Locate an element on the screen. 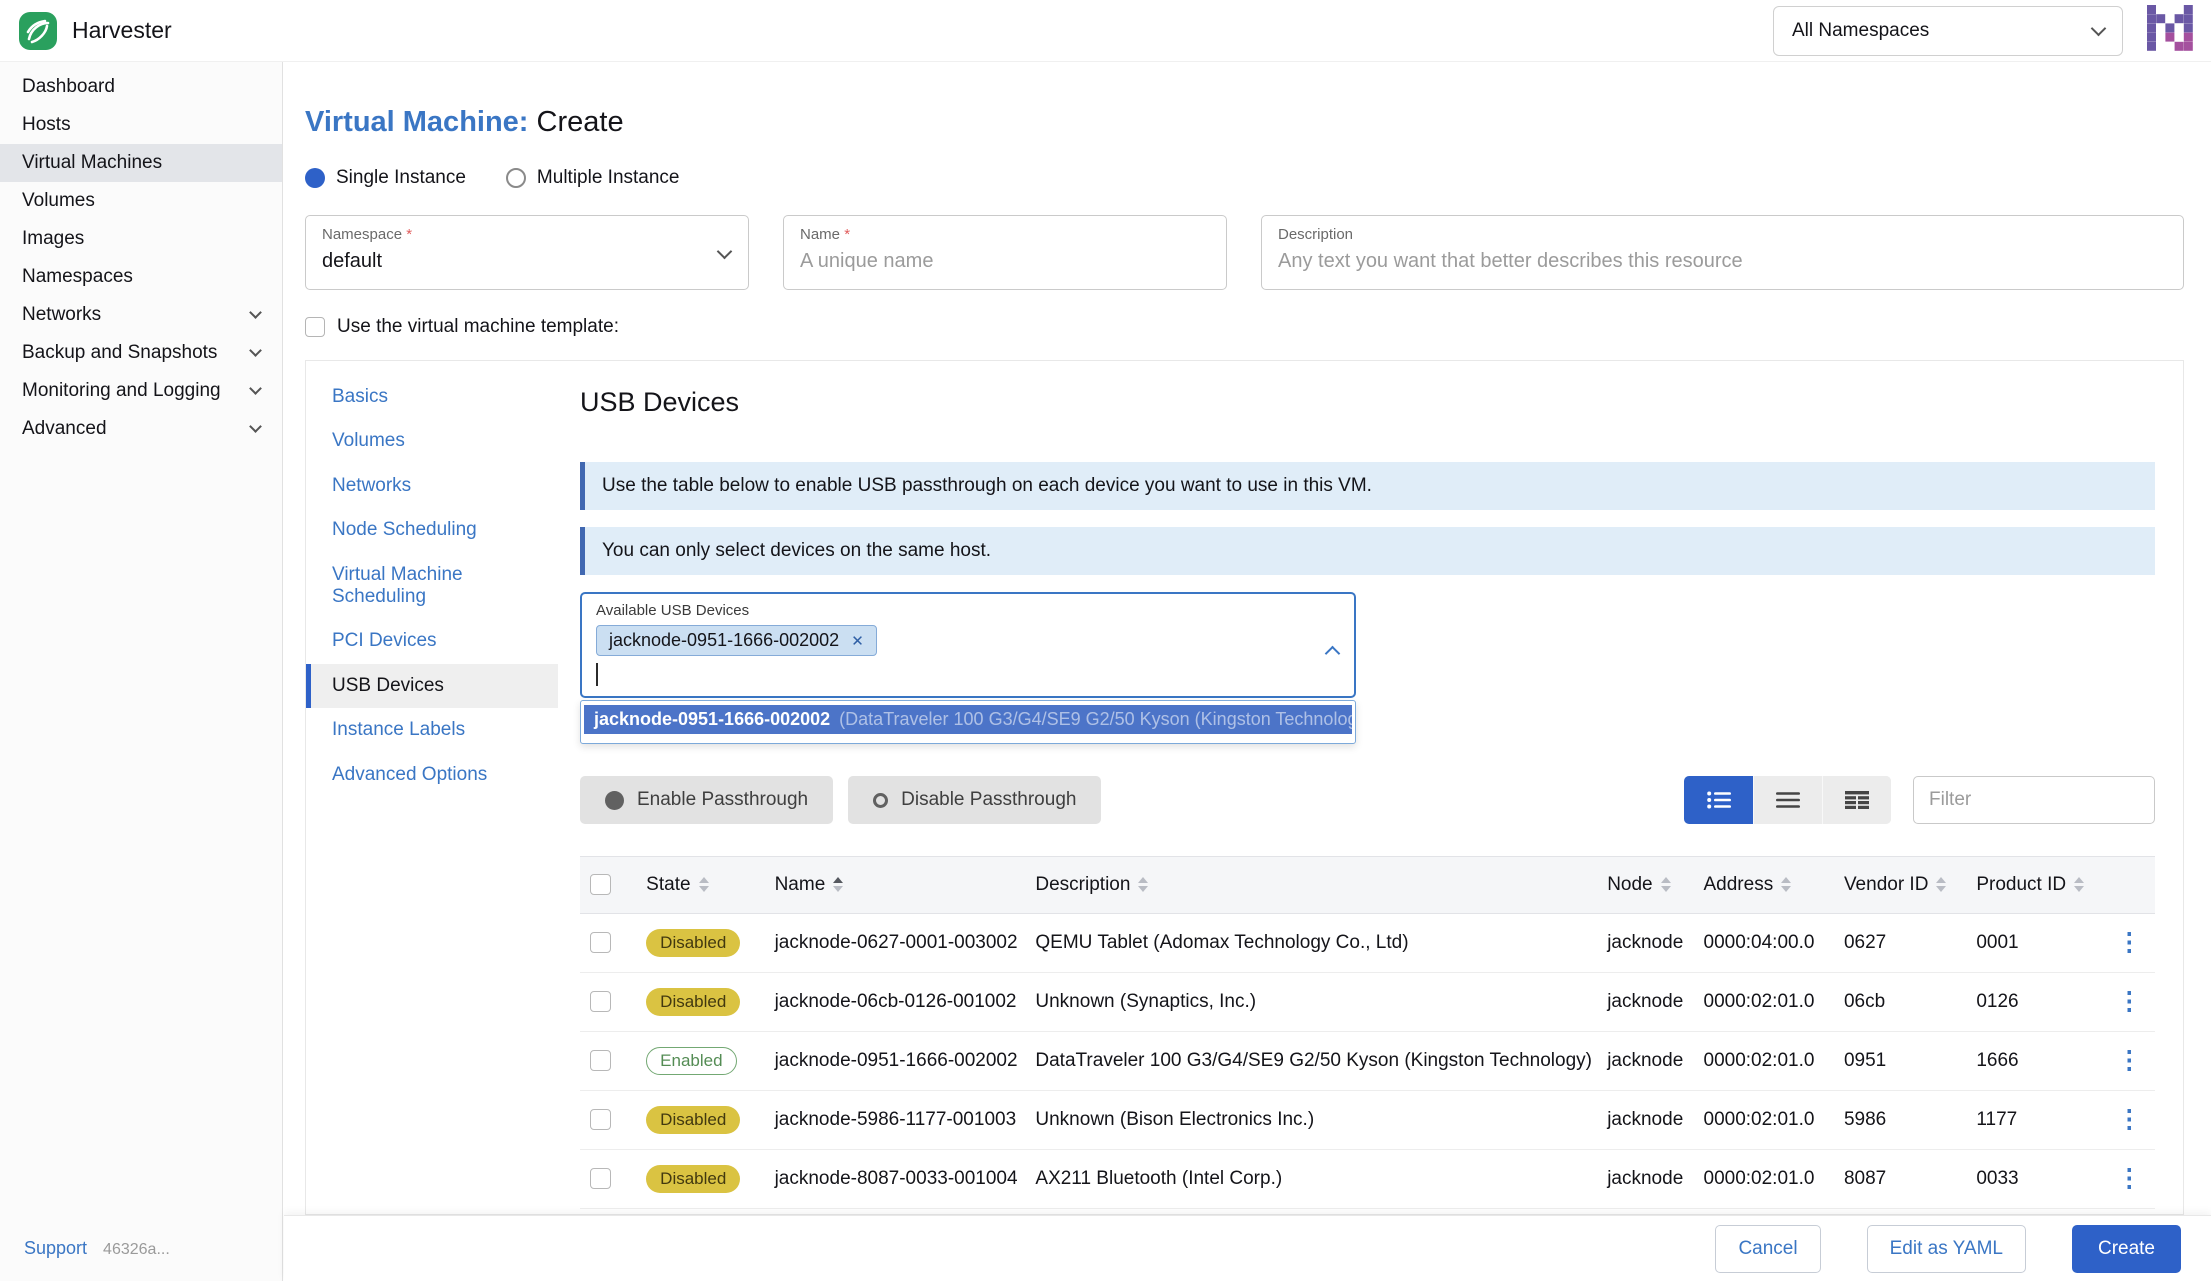  column-header-description: Description is located at coordinates (1311, 885).